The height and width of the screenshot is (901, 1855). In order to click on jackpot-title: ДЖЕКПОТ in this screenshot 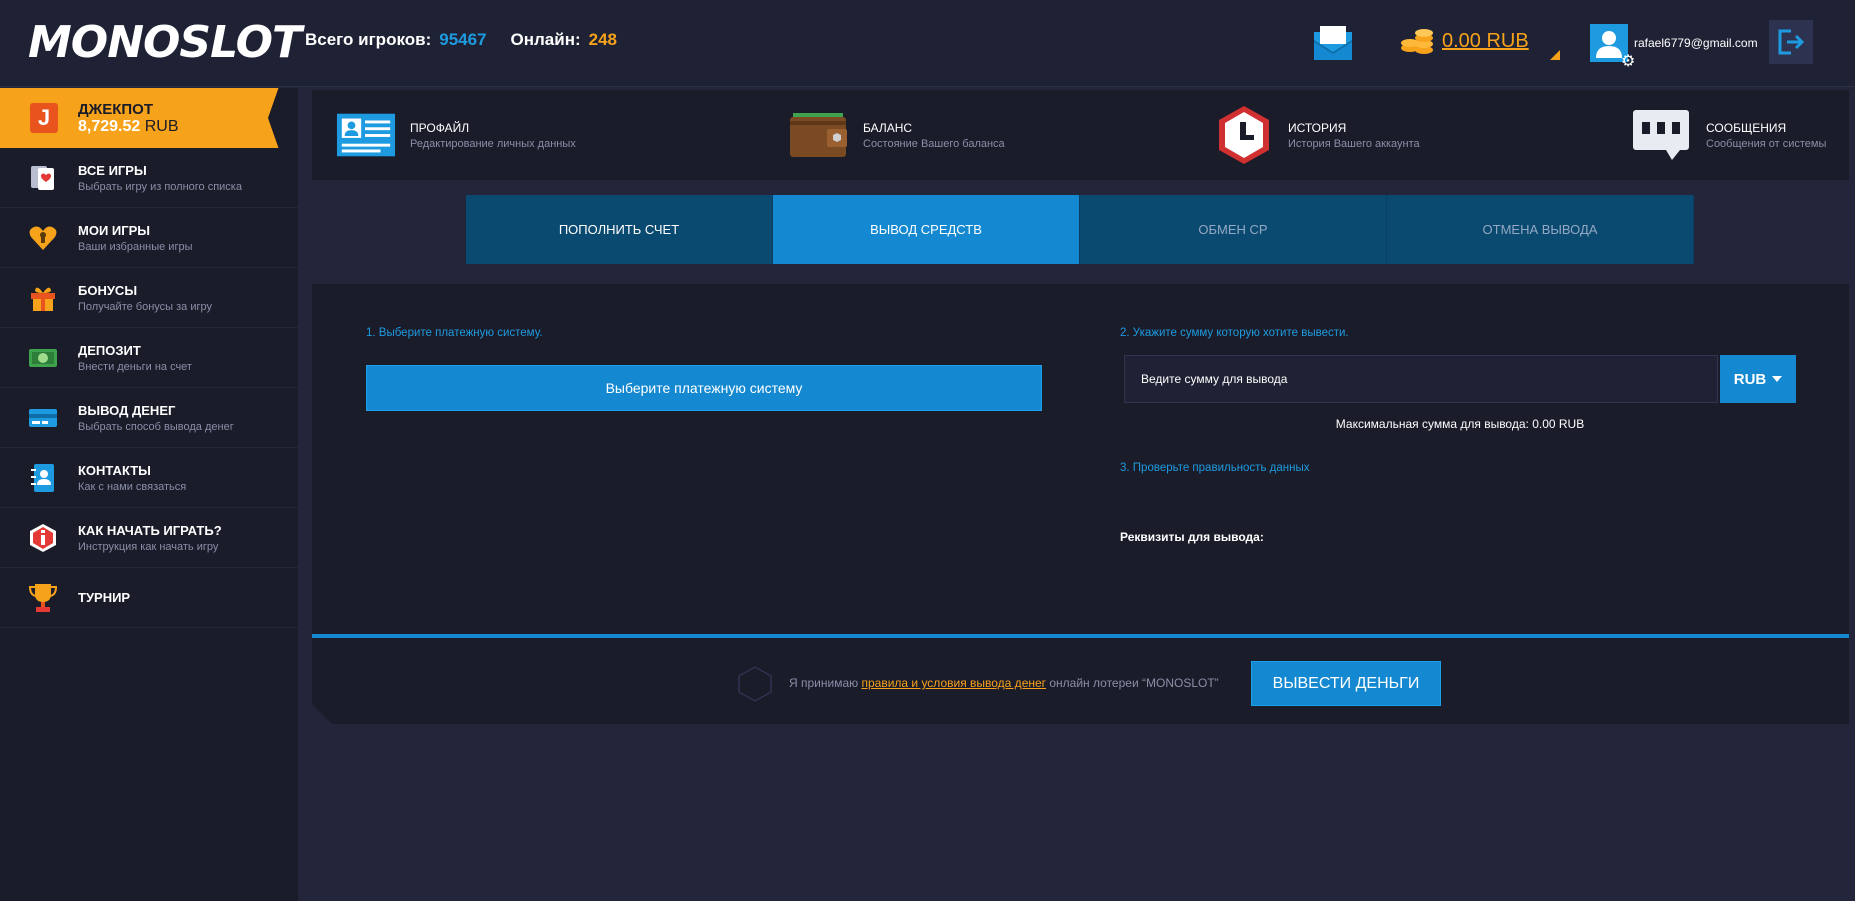, I will do `click(116, 109)`.